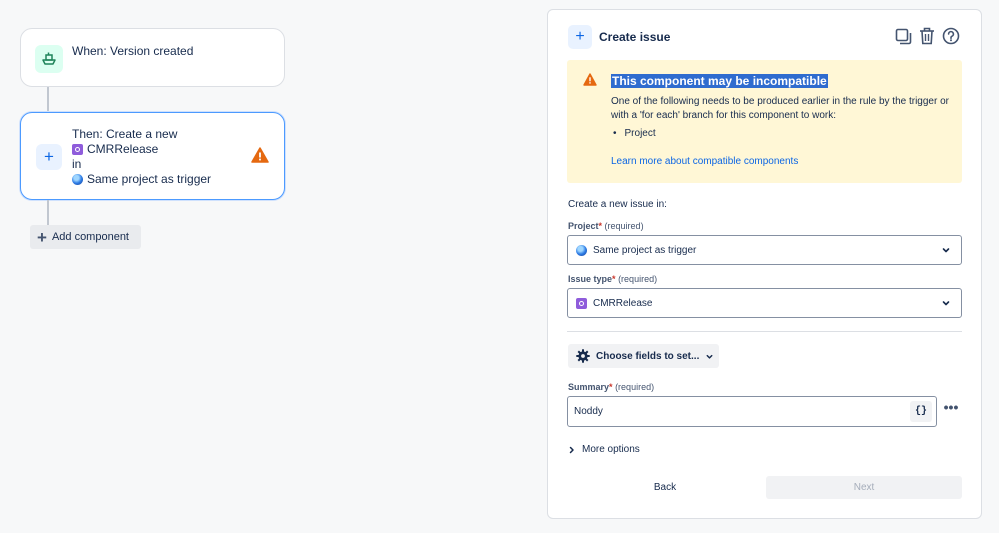 The image size is (999, 533). I want to click on warning-requirements: Project, so click(633, 133).